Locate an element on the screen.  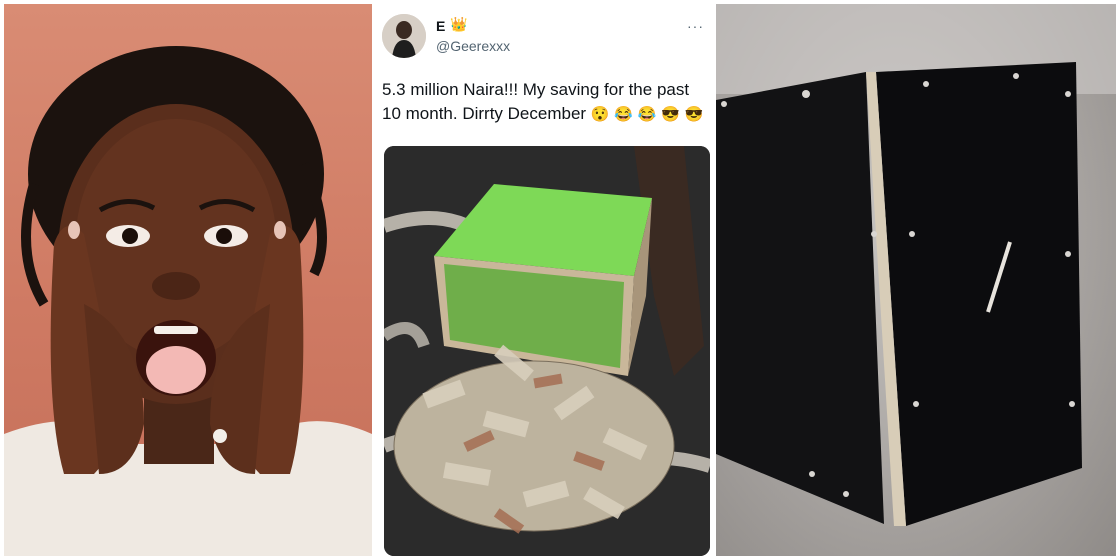
tweet-header: E 👑 @Geerexxx ··· is located at coordinates (544, 40).